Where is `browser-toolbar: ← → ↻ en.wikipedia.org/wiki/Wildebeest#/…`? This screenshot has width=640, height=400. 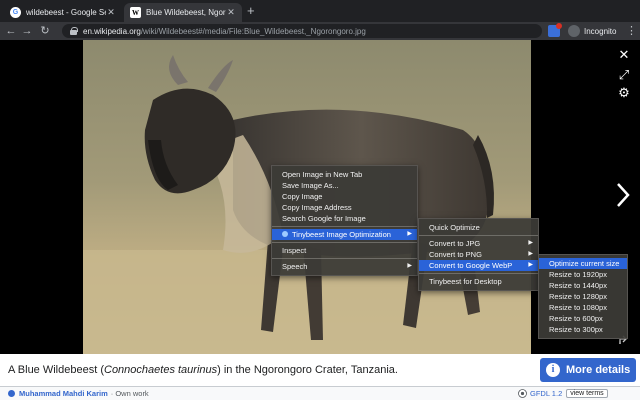
browser-toolbar: ← → ↻ en.wikipedia.org/wiki/Wildebeest#/… is located at coordinates (320, 31).